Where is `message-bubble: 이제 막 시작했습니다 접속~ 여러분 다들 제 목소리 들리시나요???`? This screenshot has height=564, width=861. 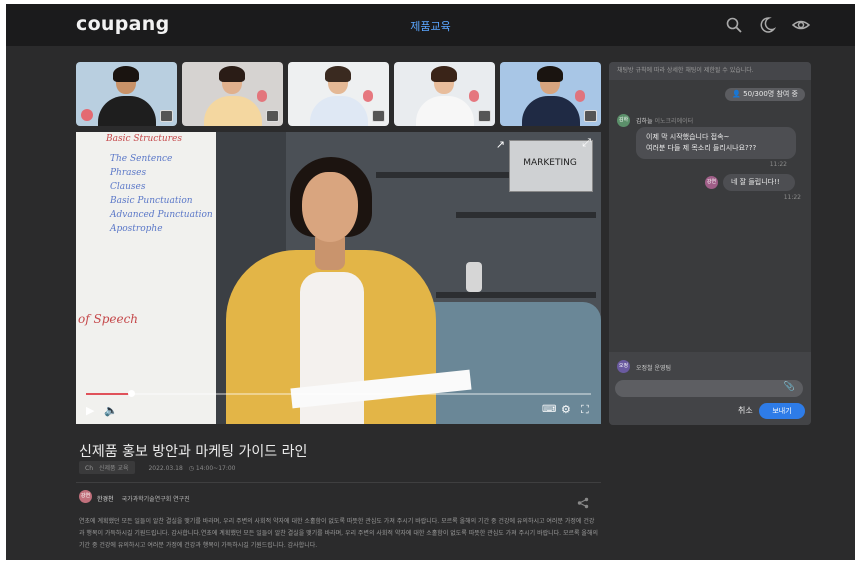 message-bubble: 이제 막 시작했습니다 접속~ 여러분 다들 제 목소리 들리시나요??? is located at coordinates (716, 143).